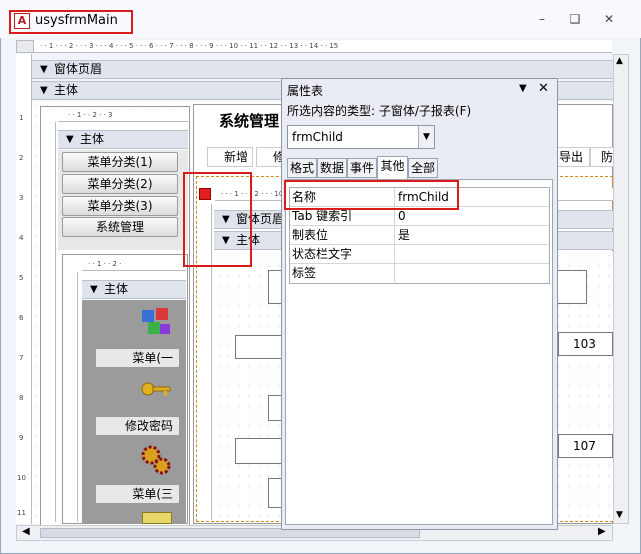 This screenshot has height=554, width=641. Describe the element at coordinates (302, 168) in the screenshot. I see `tab-format: 格式` at that location.